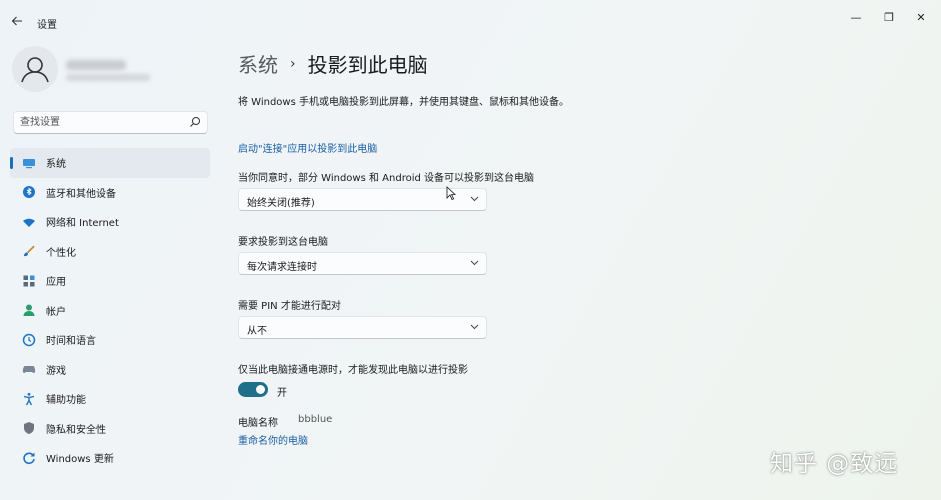 The width and height of the screenshot is (941, 500). Describe the element at coordinates (921, 17) in the screenshot. I see `close-button: ✕` at that location.